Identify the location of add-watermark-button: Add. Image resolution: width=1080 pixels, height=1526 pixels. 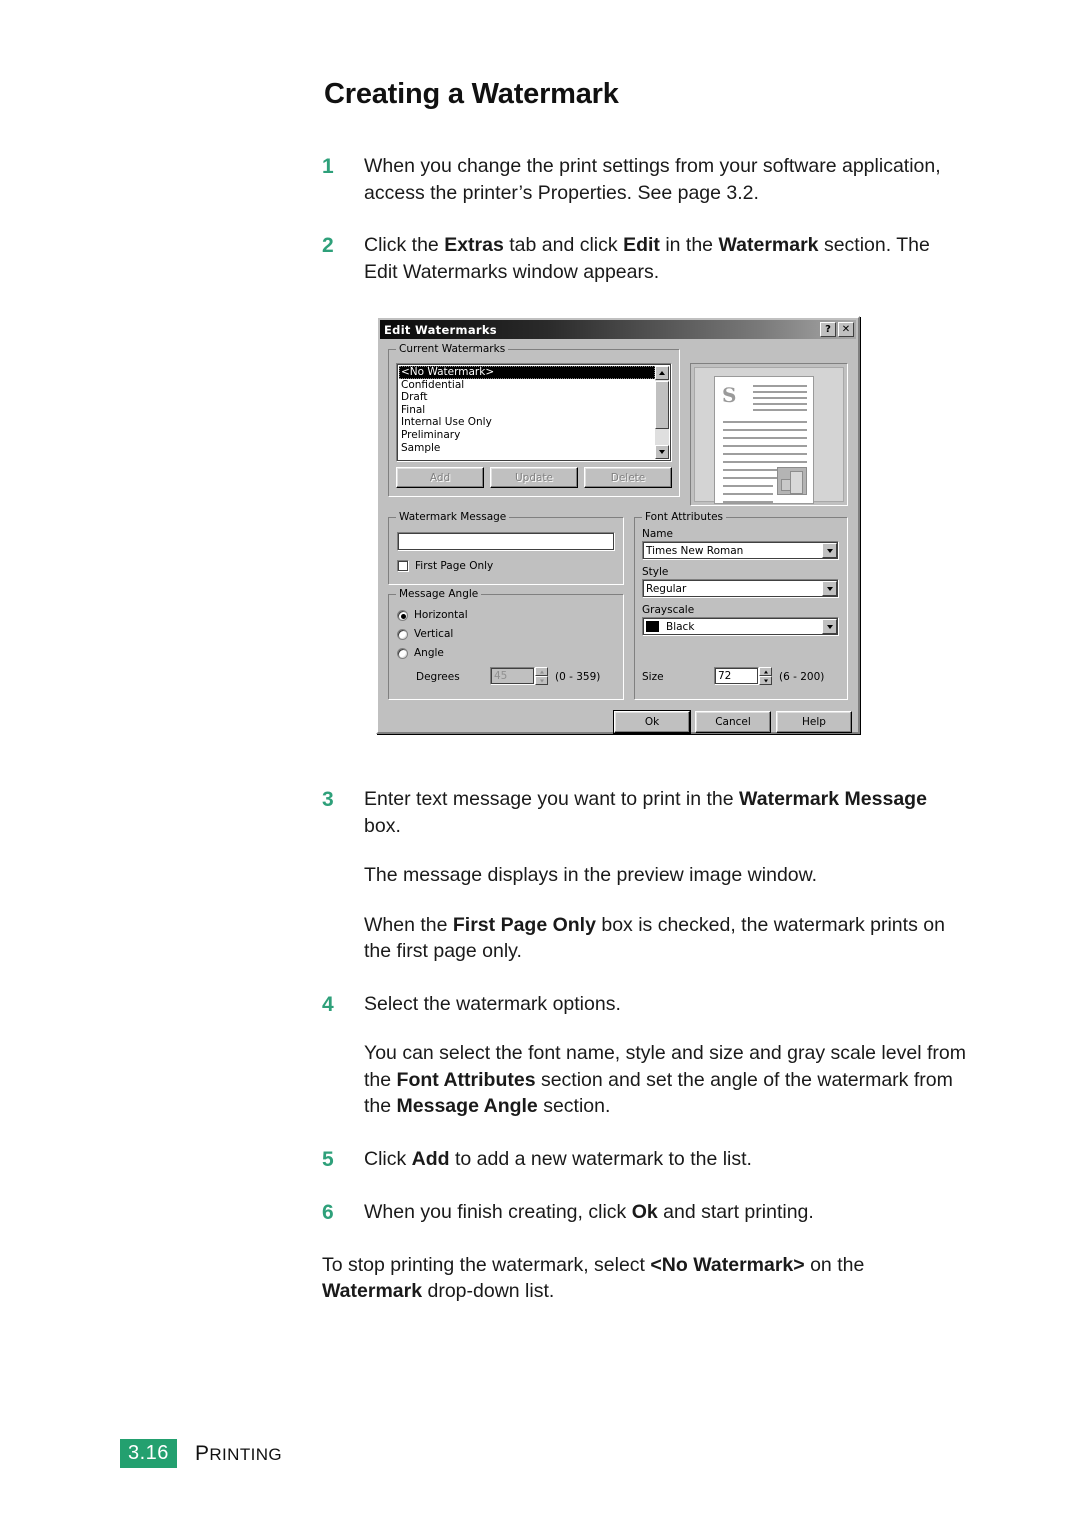
(440, 477).